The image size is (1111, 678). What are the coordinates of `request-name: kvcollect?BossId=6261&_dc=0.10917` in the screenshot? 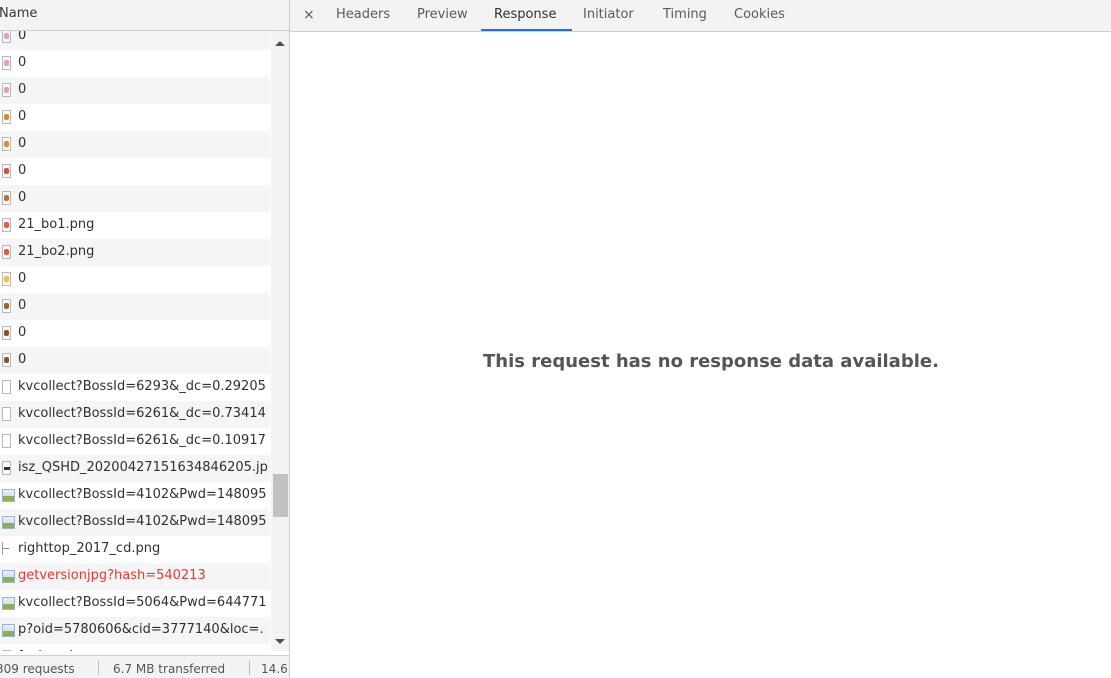 It's located at (142, 440).